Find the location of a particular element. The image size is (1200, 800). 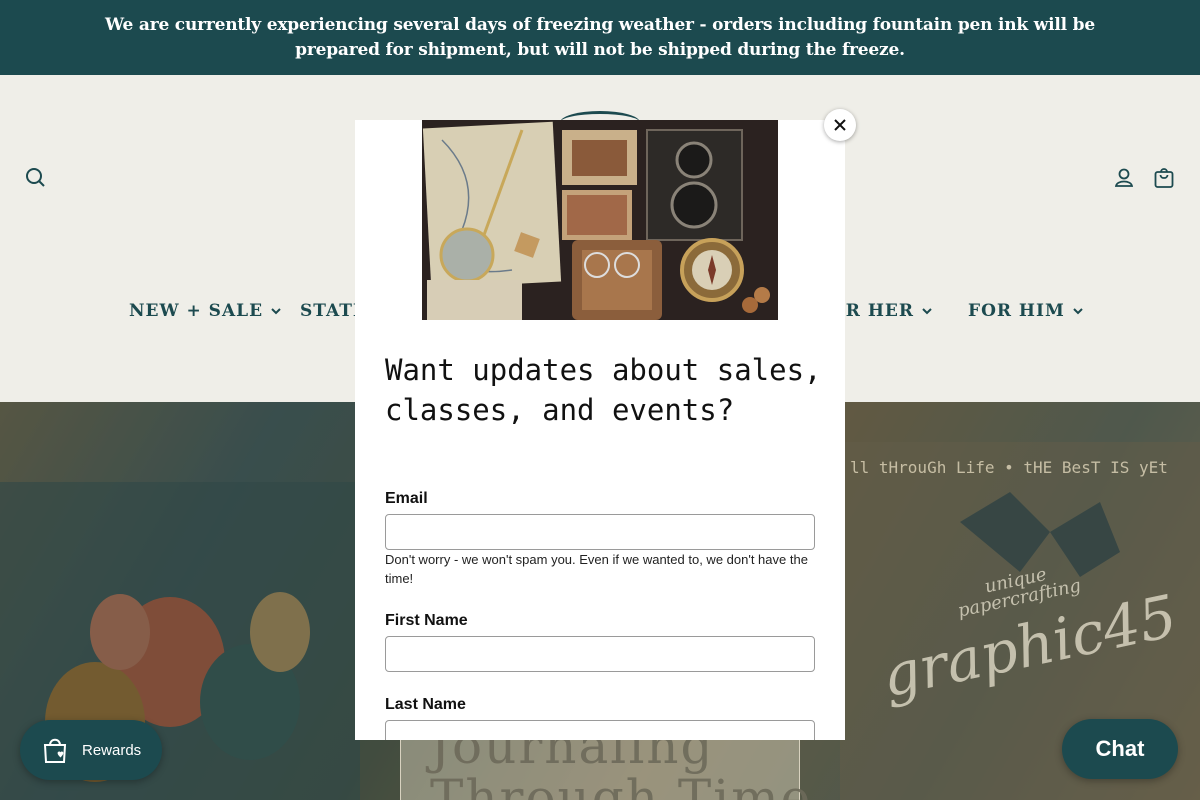

rewards-label: Rewards is located at coordinates (112, 750).